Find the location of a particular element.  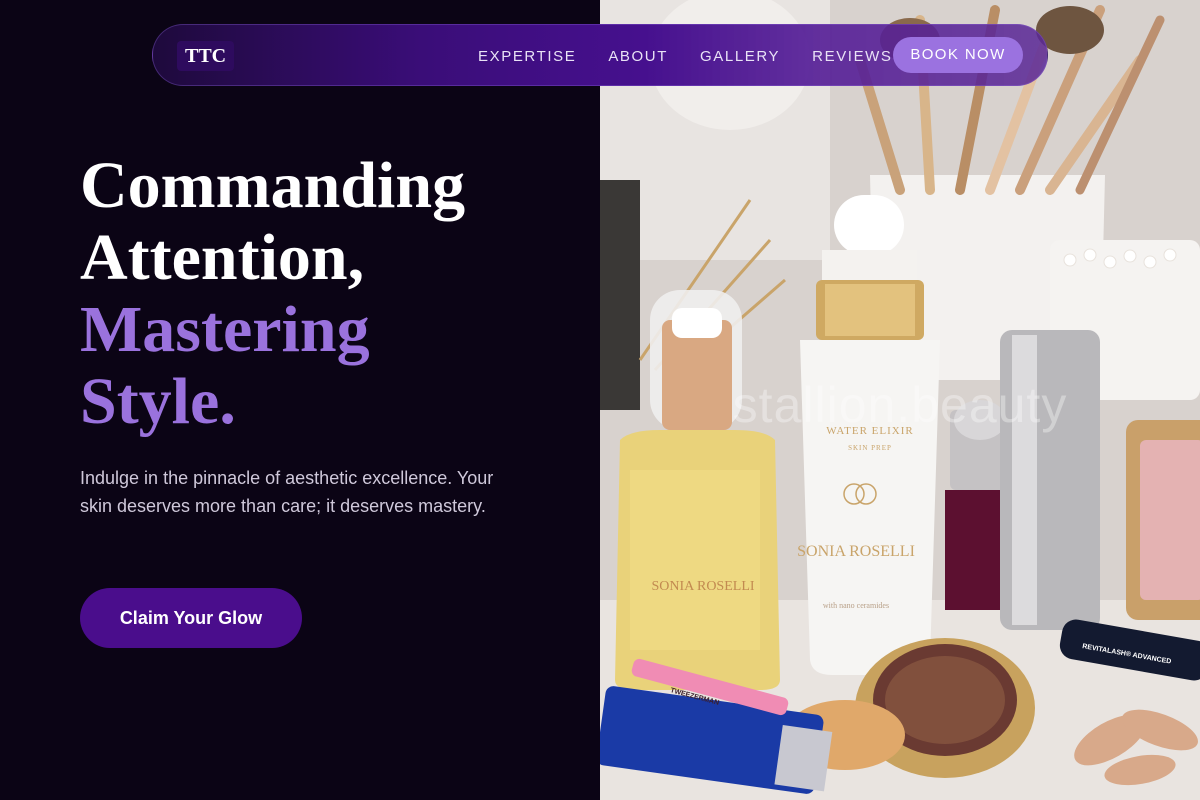

oil-brand-label: SONIA ROSELLI is located at coordinates (702, 586).